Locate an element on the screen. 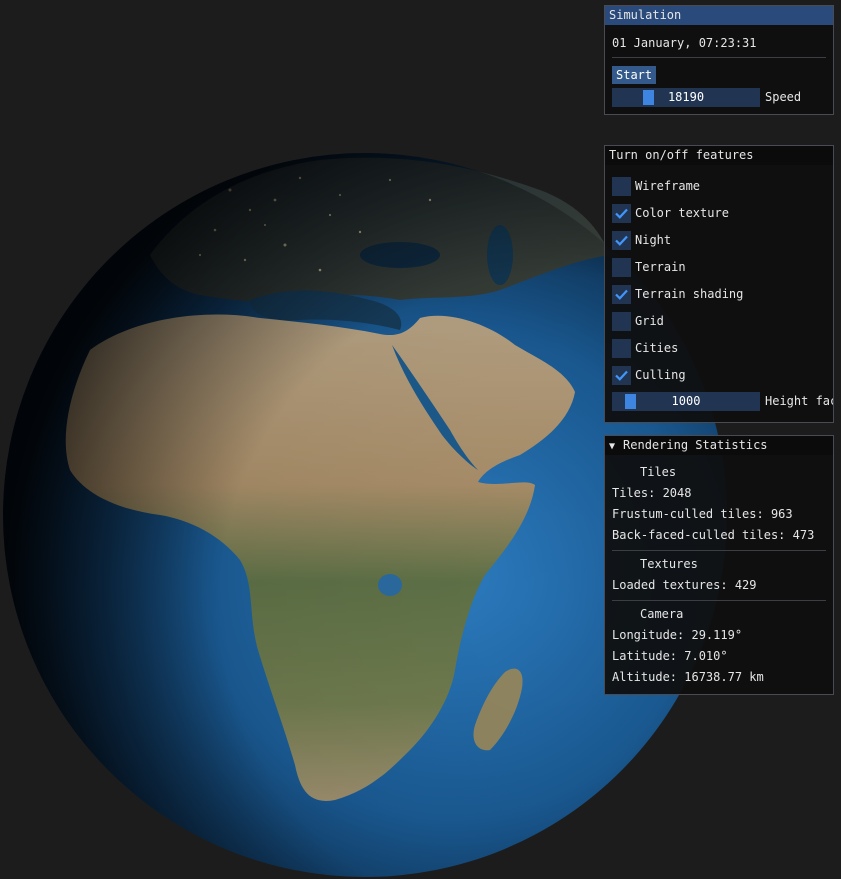  textures-header: Textures is located at coordinates (669, 564).